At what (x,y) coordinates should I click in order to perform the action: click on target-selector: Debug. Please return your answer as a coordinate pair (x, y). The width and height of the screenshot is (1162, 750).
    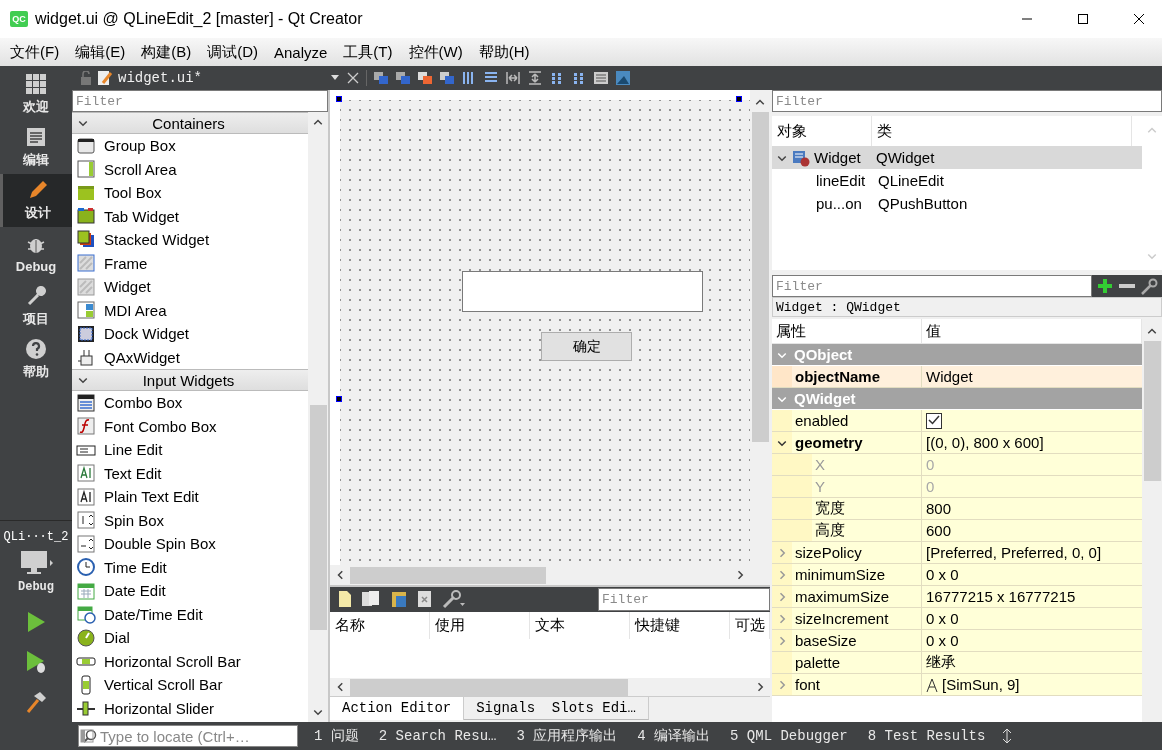
    Looking at the image, I should click on (36, 574).